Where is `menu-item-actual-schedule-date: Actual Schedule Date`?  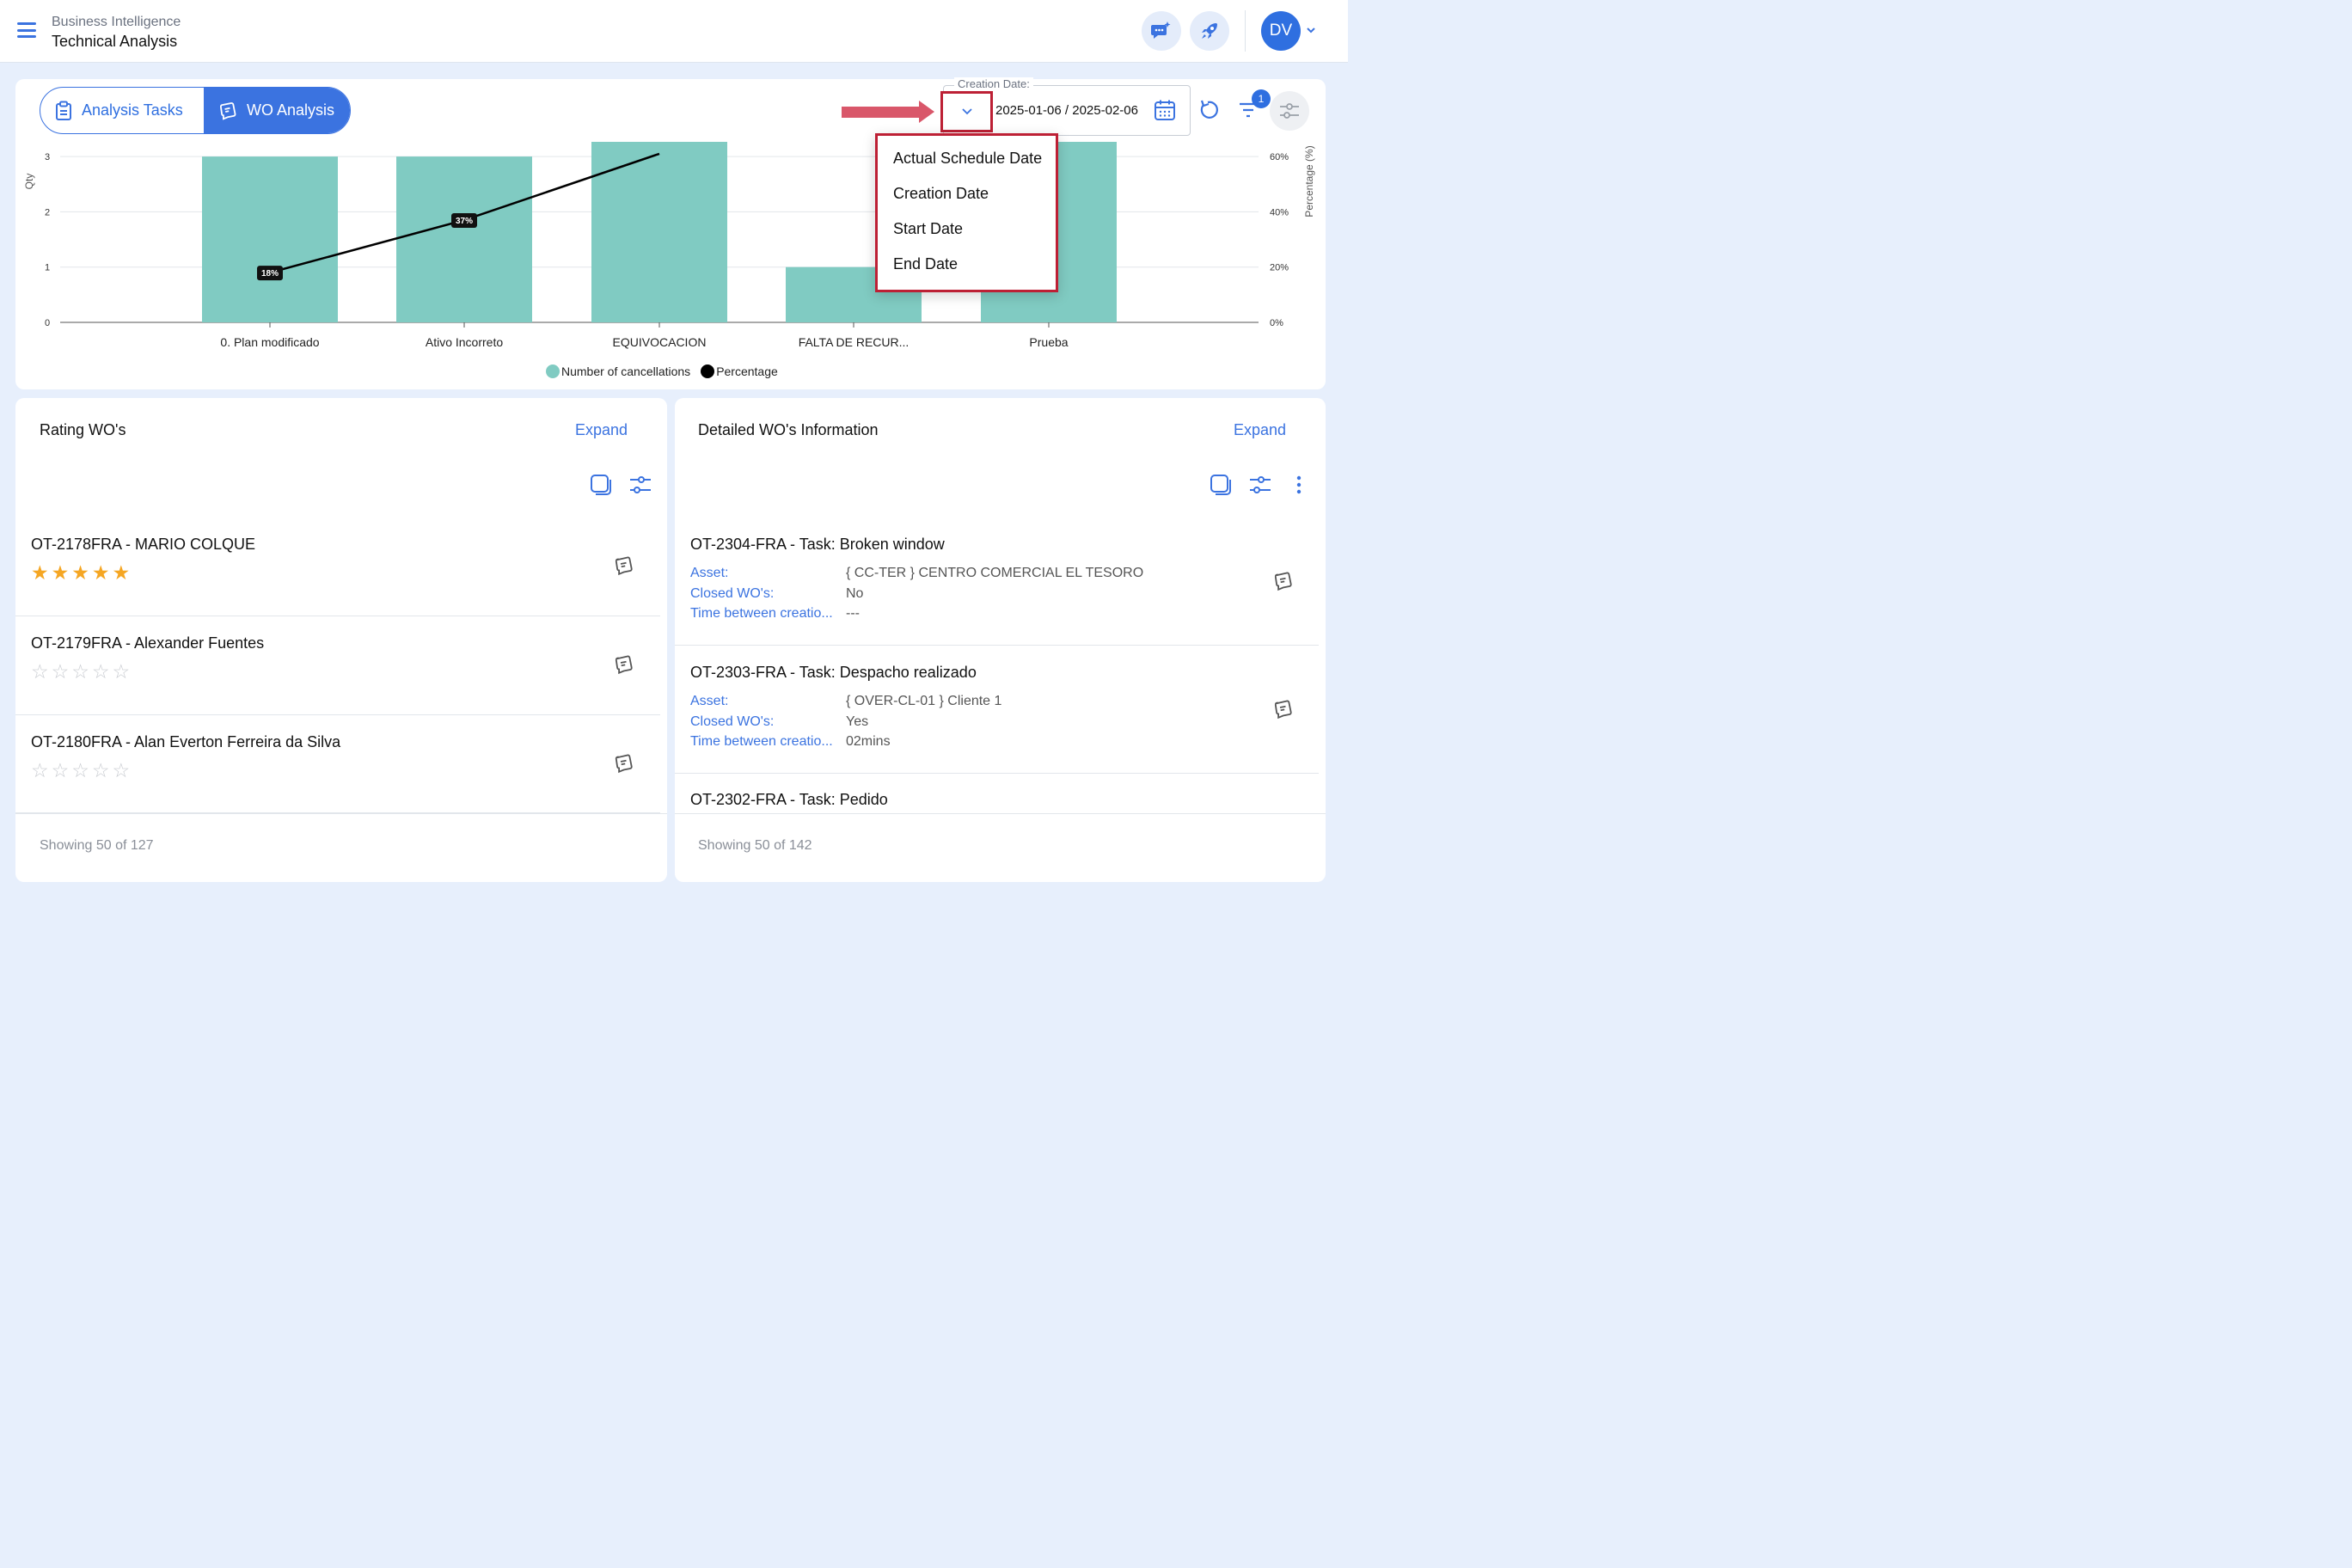
menu-item-actual-schedule-date: Actual Schedule Date is located at coordinates (967, 159).